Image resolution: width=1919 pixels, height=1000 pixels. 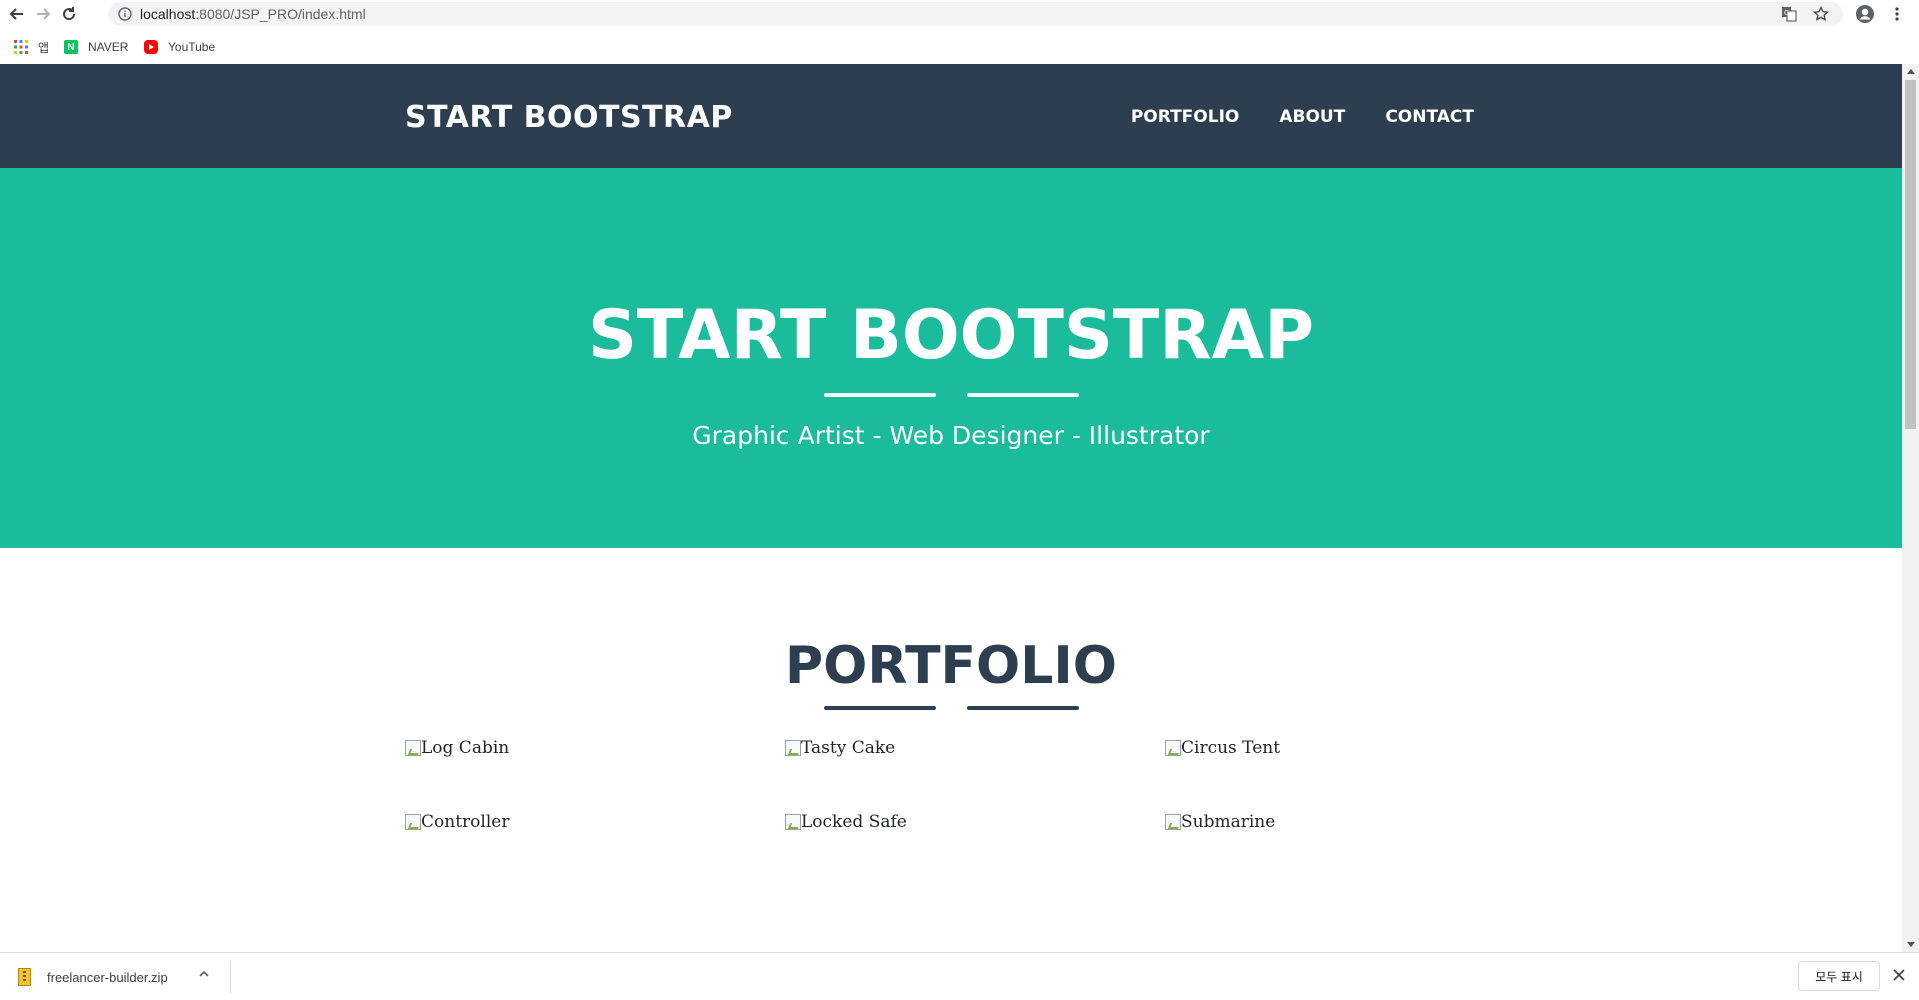 I want to click on forward-button, so click(x=43, y=14).